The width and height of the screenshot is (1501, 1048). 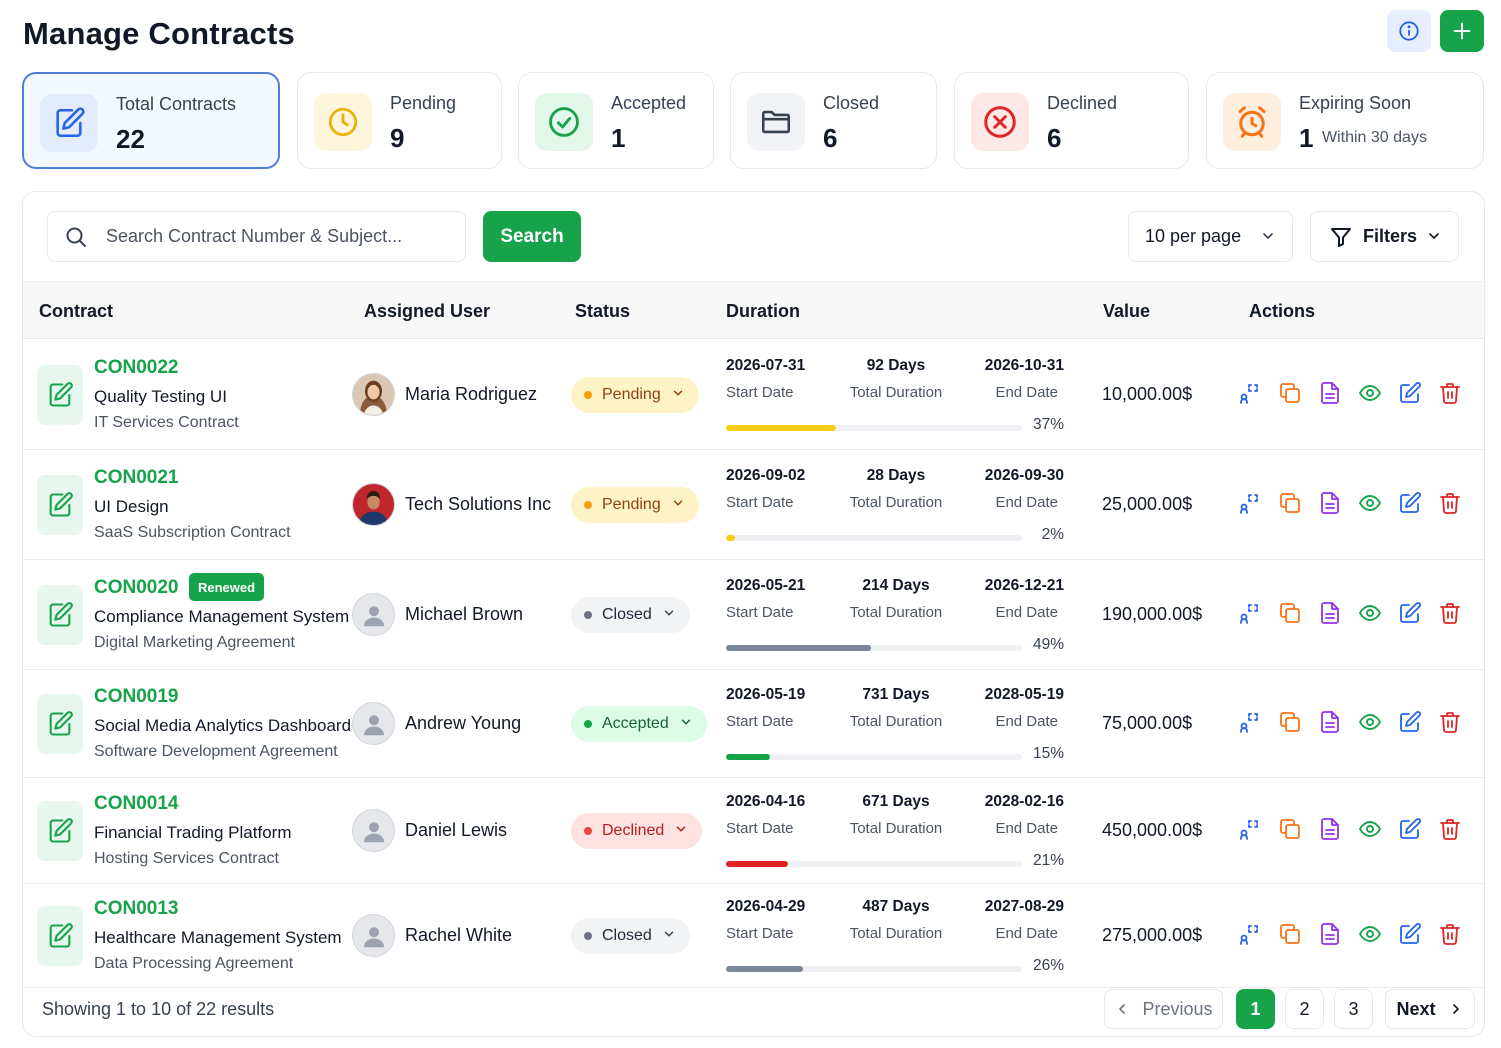 What do you see at coordinates (766, 906) in the screenshot?
I see `start-date: 2026-04-29` at bounding box center [766, 906].